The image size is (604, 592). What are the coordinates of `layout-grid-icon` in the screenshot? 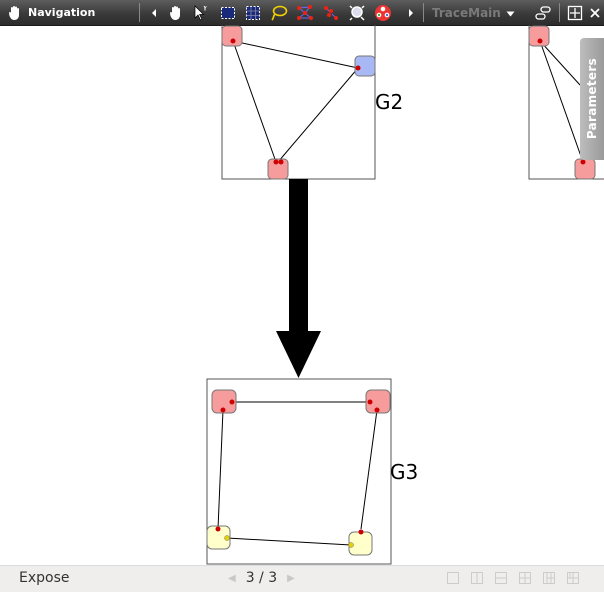 It's located at (525, 578).